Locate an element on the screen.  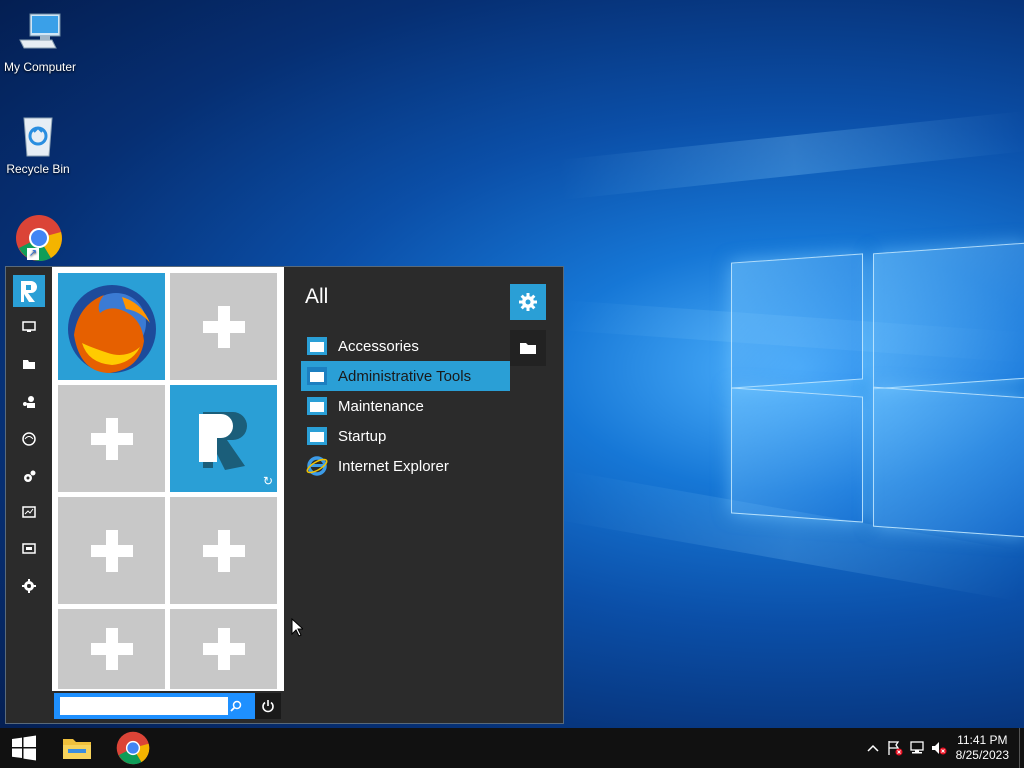
system-tray: 11:41 PM 8/25/2023 is located at coordinates (943, 748).